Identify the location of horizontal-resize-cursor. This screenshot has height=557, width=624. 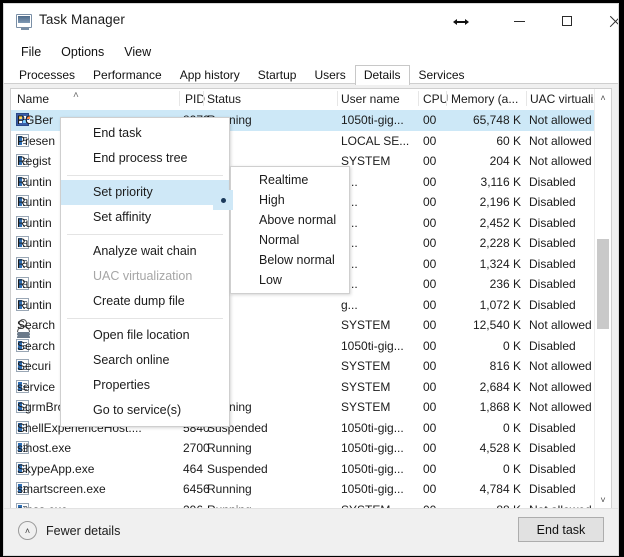
(461, 22).